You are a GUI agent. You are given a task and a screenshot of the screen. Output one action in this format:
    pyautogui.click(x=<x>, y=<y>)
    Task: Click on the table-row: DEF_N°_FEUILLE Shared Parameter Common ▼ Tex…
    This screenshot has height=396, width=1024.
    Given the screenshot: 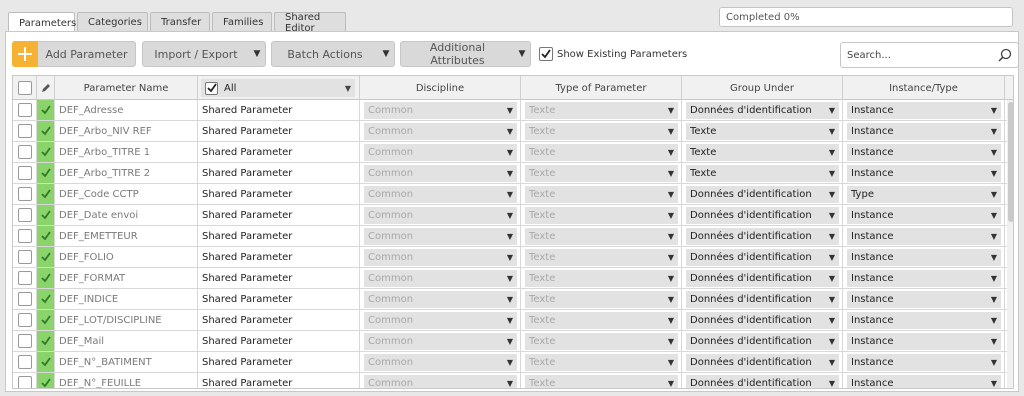 What is the action you would take?
    pyautogui.click(x=510, y=380)
    